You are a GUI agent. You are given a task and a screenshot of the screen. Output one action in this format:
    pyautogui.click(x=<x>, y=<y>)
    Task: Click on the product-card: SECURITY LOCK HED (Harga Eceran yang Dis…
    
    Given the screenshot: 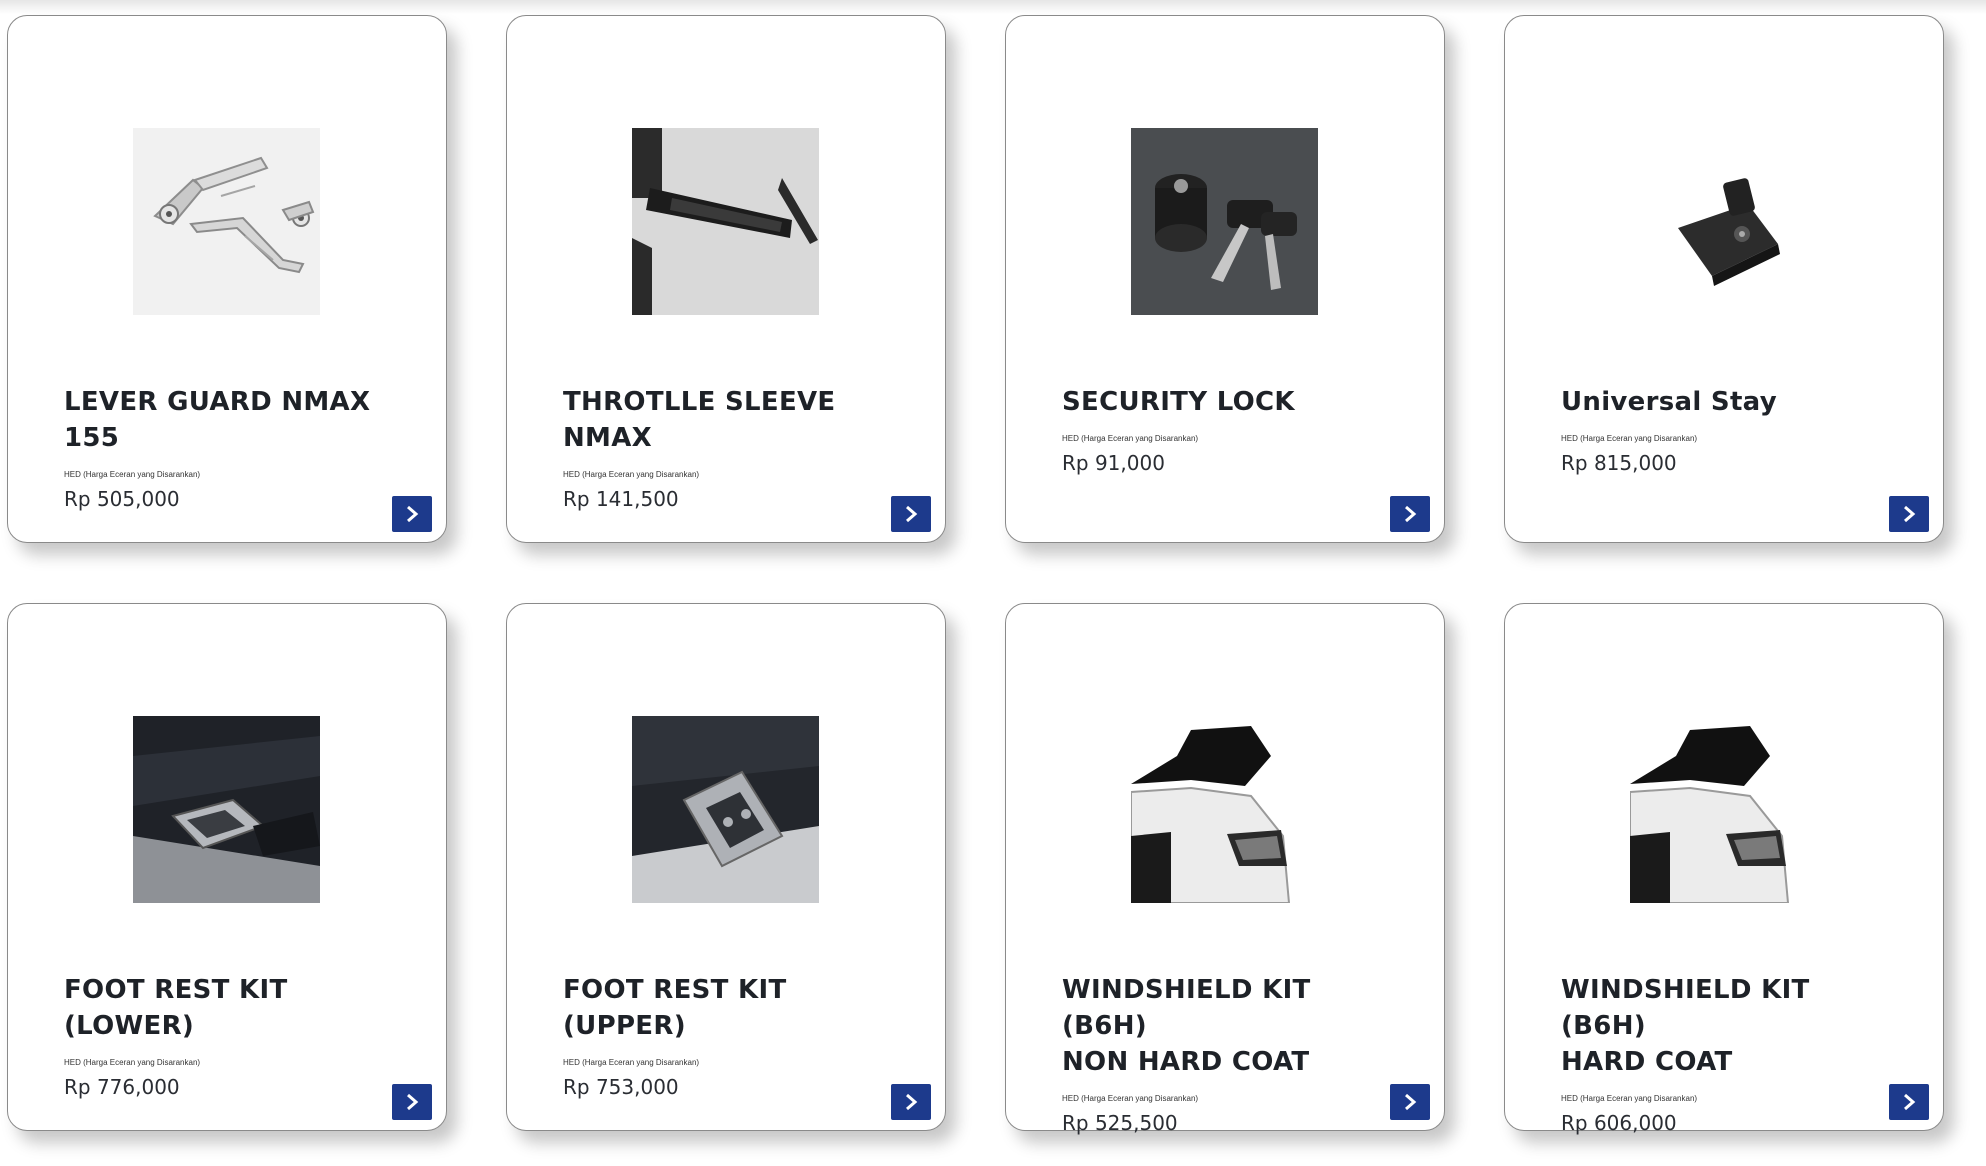 What is the action you would take?
    pyautogui.click(x=1225, y=279)
    